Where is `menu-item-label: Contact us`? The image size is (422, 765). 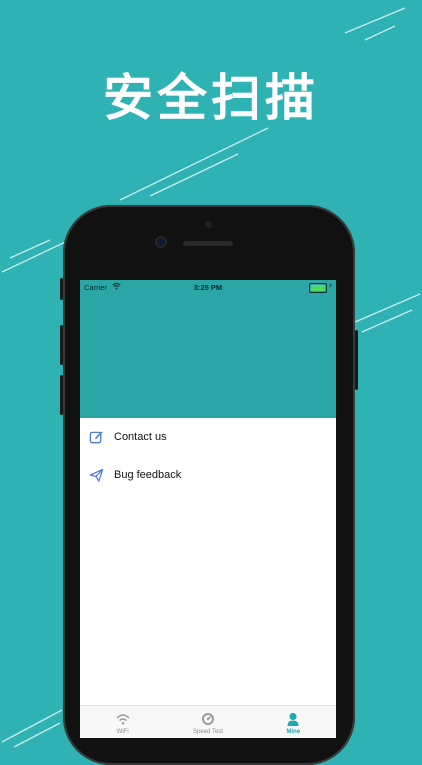 menu-item-label: Contact us is located at coordinates (140, 437).